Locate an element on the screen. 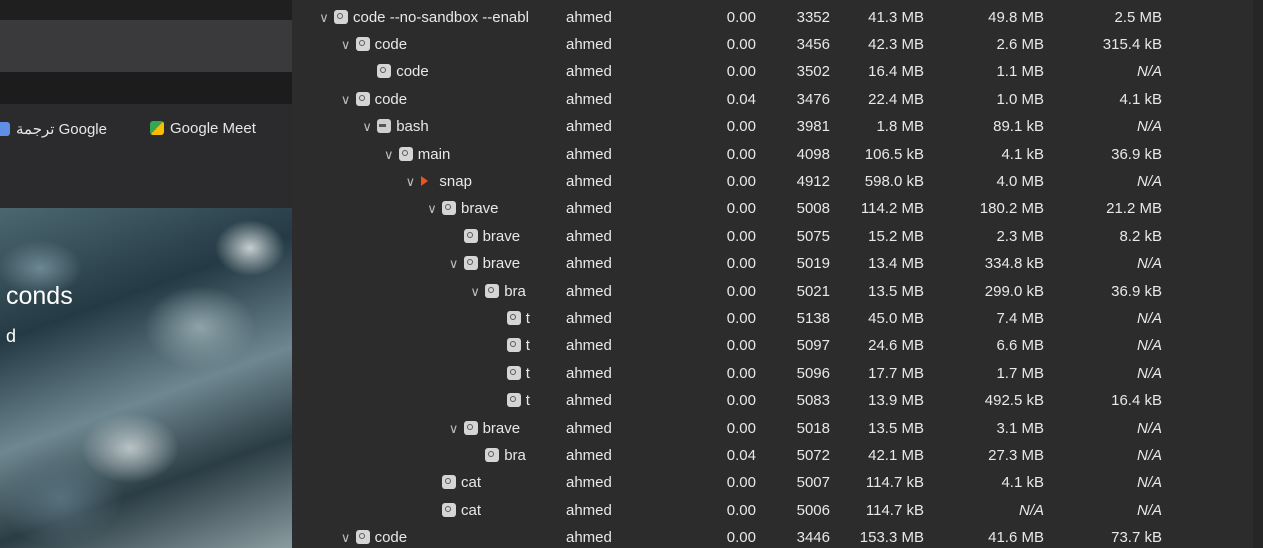 This screenshot has width=1263, height=548. scrollbar is located at coordinates (1258, 274).